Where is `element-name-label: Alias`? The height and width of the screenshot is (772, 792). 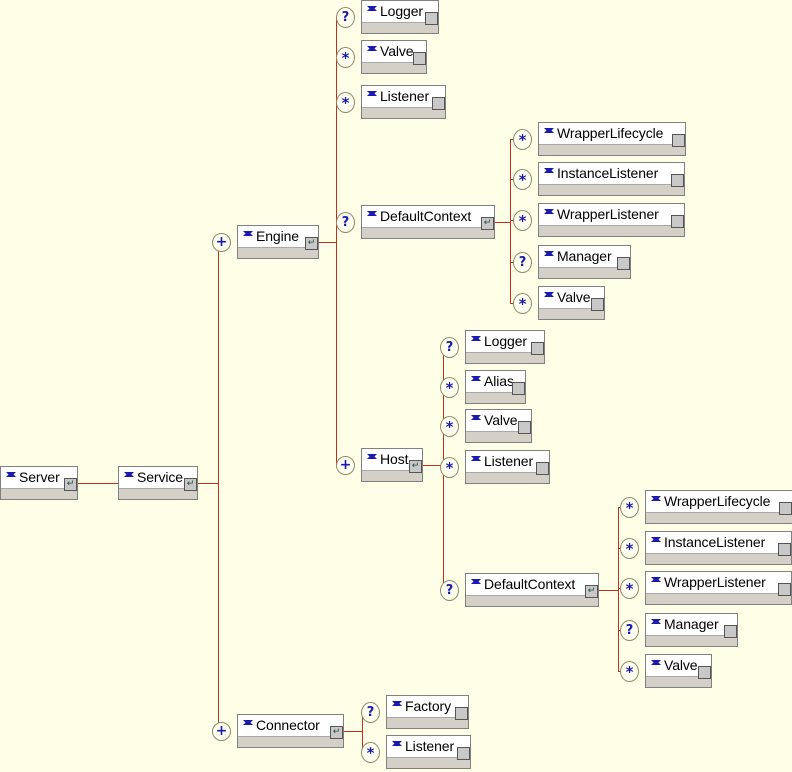
element-name-label: Alias is located at coordinates (499, 381).